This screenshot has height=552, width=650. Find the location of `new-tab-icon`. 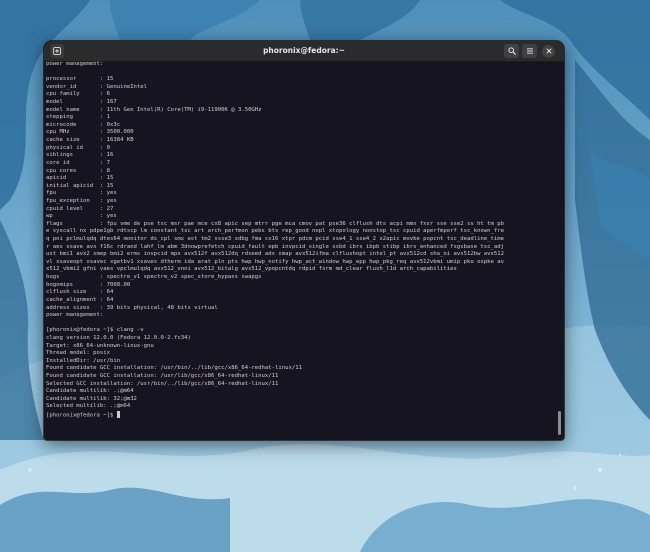

new-tab-icon is located at coordinates (57, 51).